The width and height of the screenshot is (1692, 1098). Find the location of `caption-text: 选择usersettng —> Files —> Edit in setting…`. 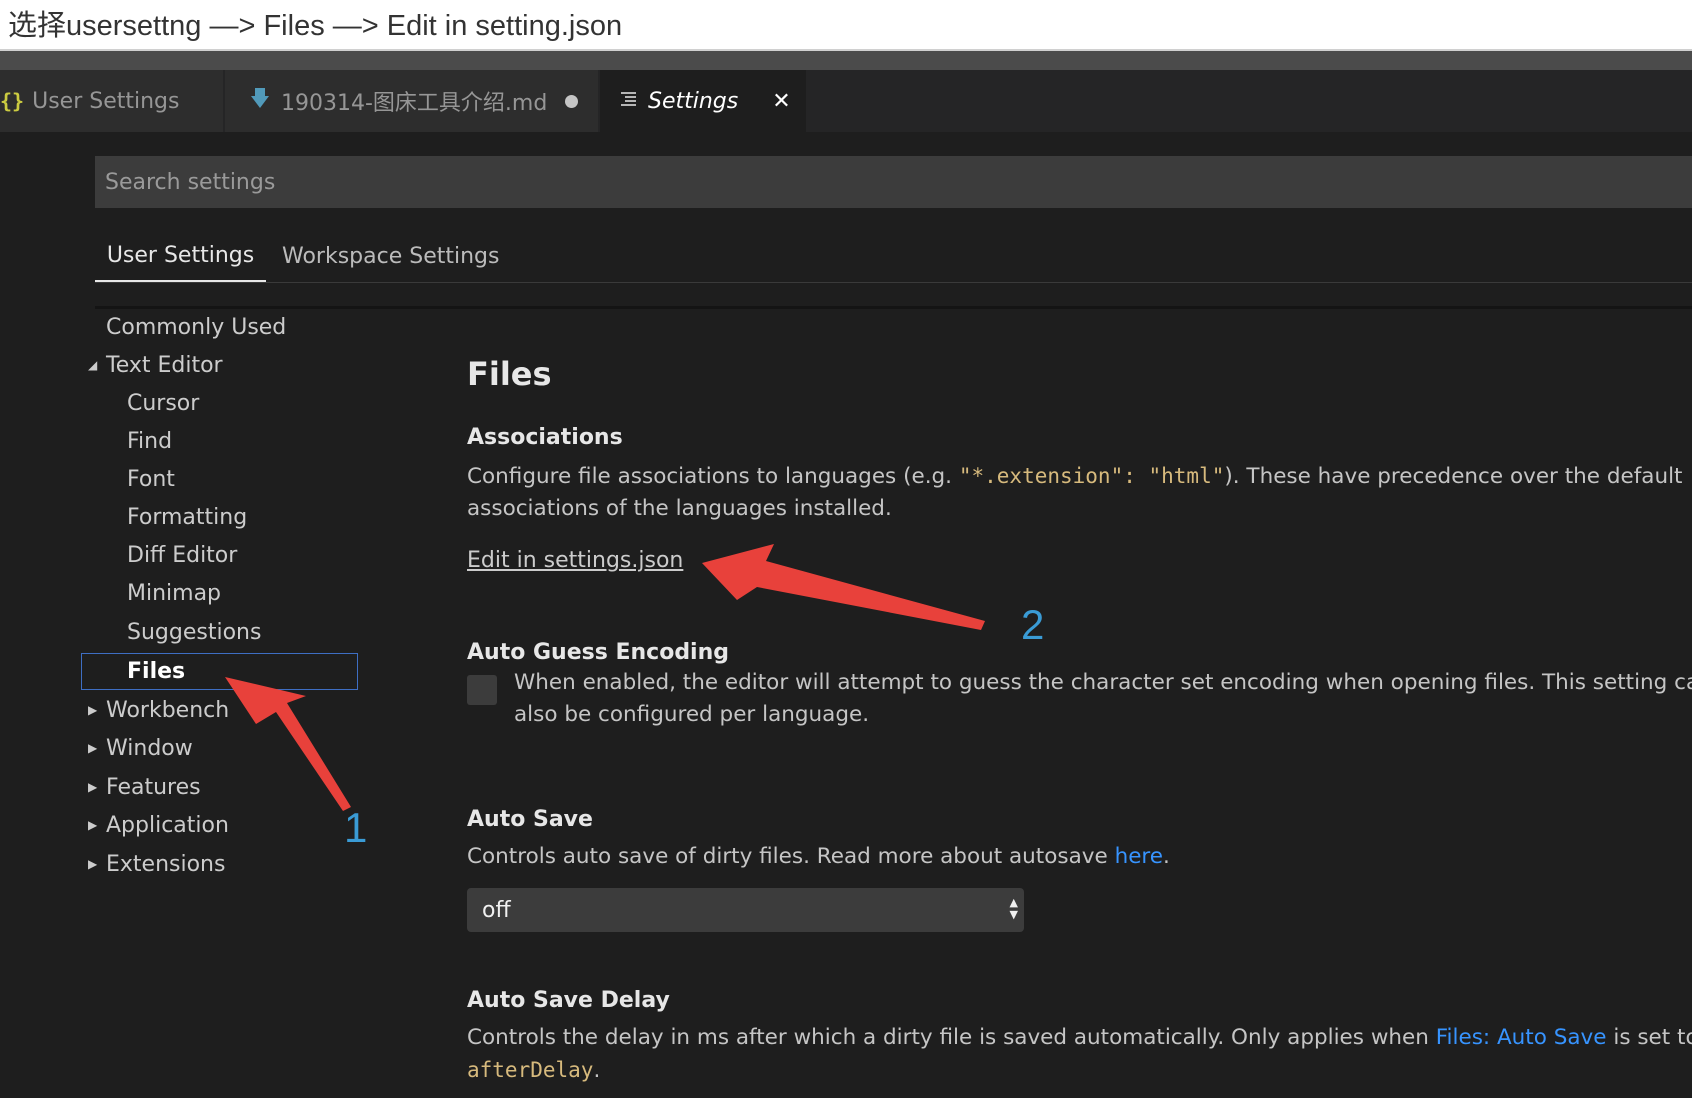

caption-text: 选择usersettng —> Files —> Edit in setting… is located at coordinates (315, 26).